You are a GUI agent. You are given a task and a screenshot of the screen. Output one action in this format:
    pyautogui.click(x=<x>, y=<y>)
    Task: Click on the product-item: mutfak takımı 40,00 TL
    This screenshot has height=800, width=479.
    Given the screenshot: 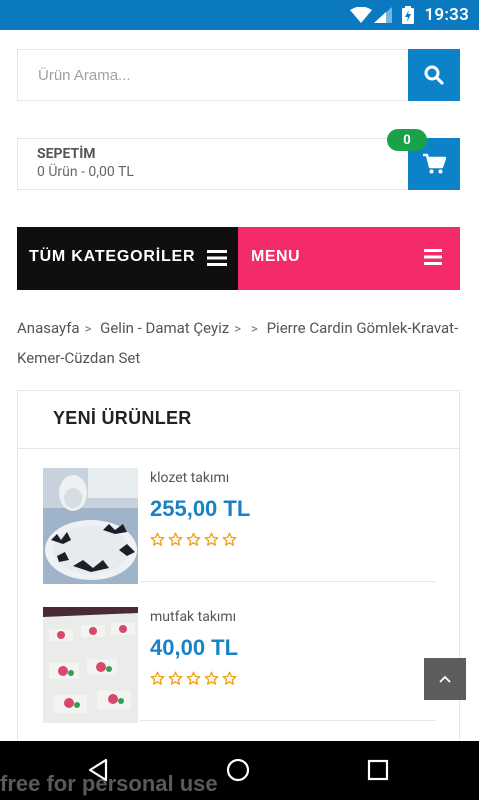 What is the action you would take?
    pyautogui.click(x=239, y=665)
    